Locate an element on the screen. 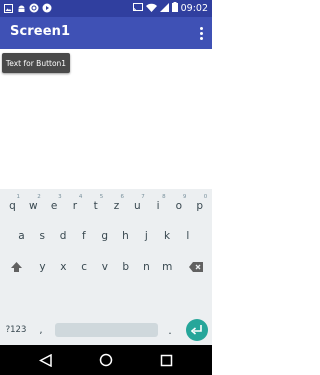 Image resolution: width=320 pixels, height=375 pixels. key-label: r is located at coordinates (75, 206).